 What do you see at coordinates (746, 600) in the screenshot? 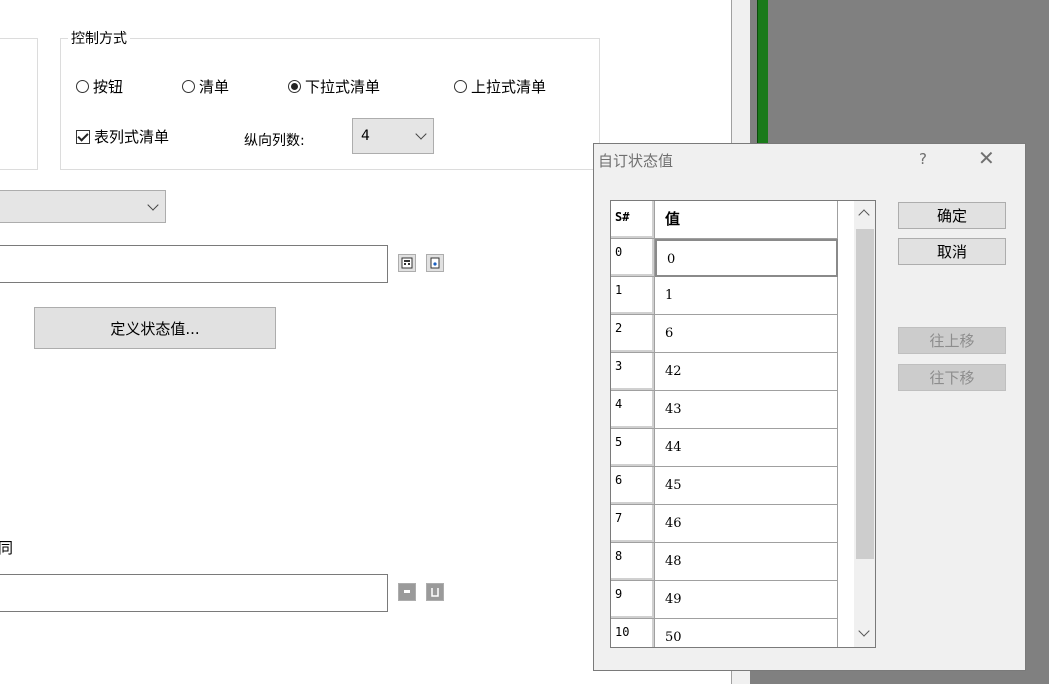
I see `value-cell: 49` at bounding box center [746, 600].